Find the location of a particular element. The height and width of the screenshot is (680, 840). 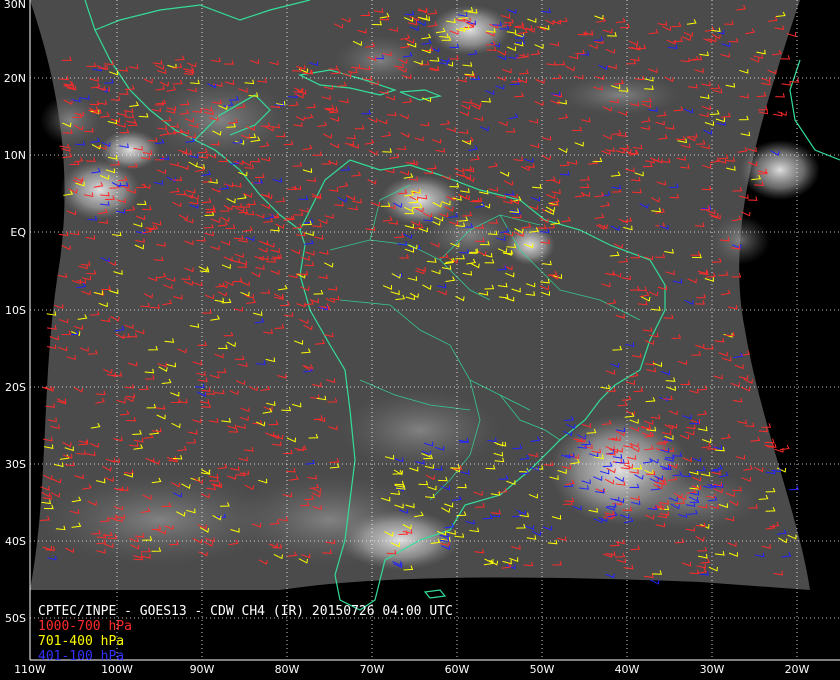

latitude-label: 40S is located at coordinates (15, 541).